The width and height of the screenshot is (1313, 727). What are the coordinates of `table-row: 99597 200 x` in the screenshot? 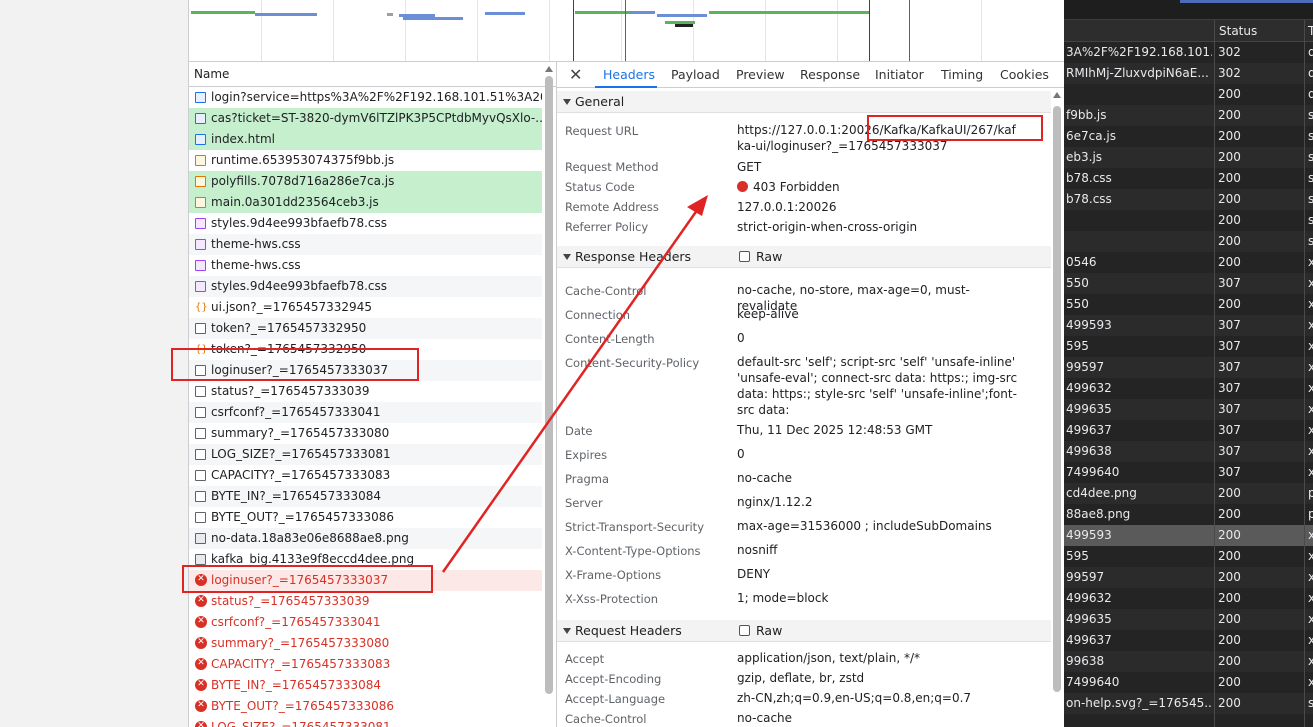 It's located at (1188, 577).